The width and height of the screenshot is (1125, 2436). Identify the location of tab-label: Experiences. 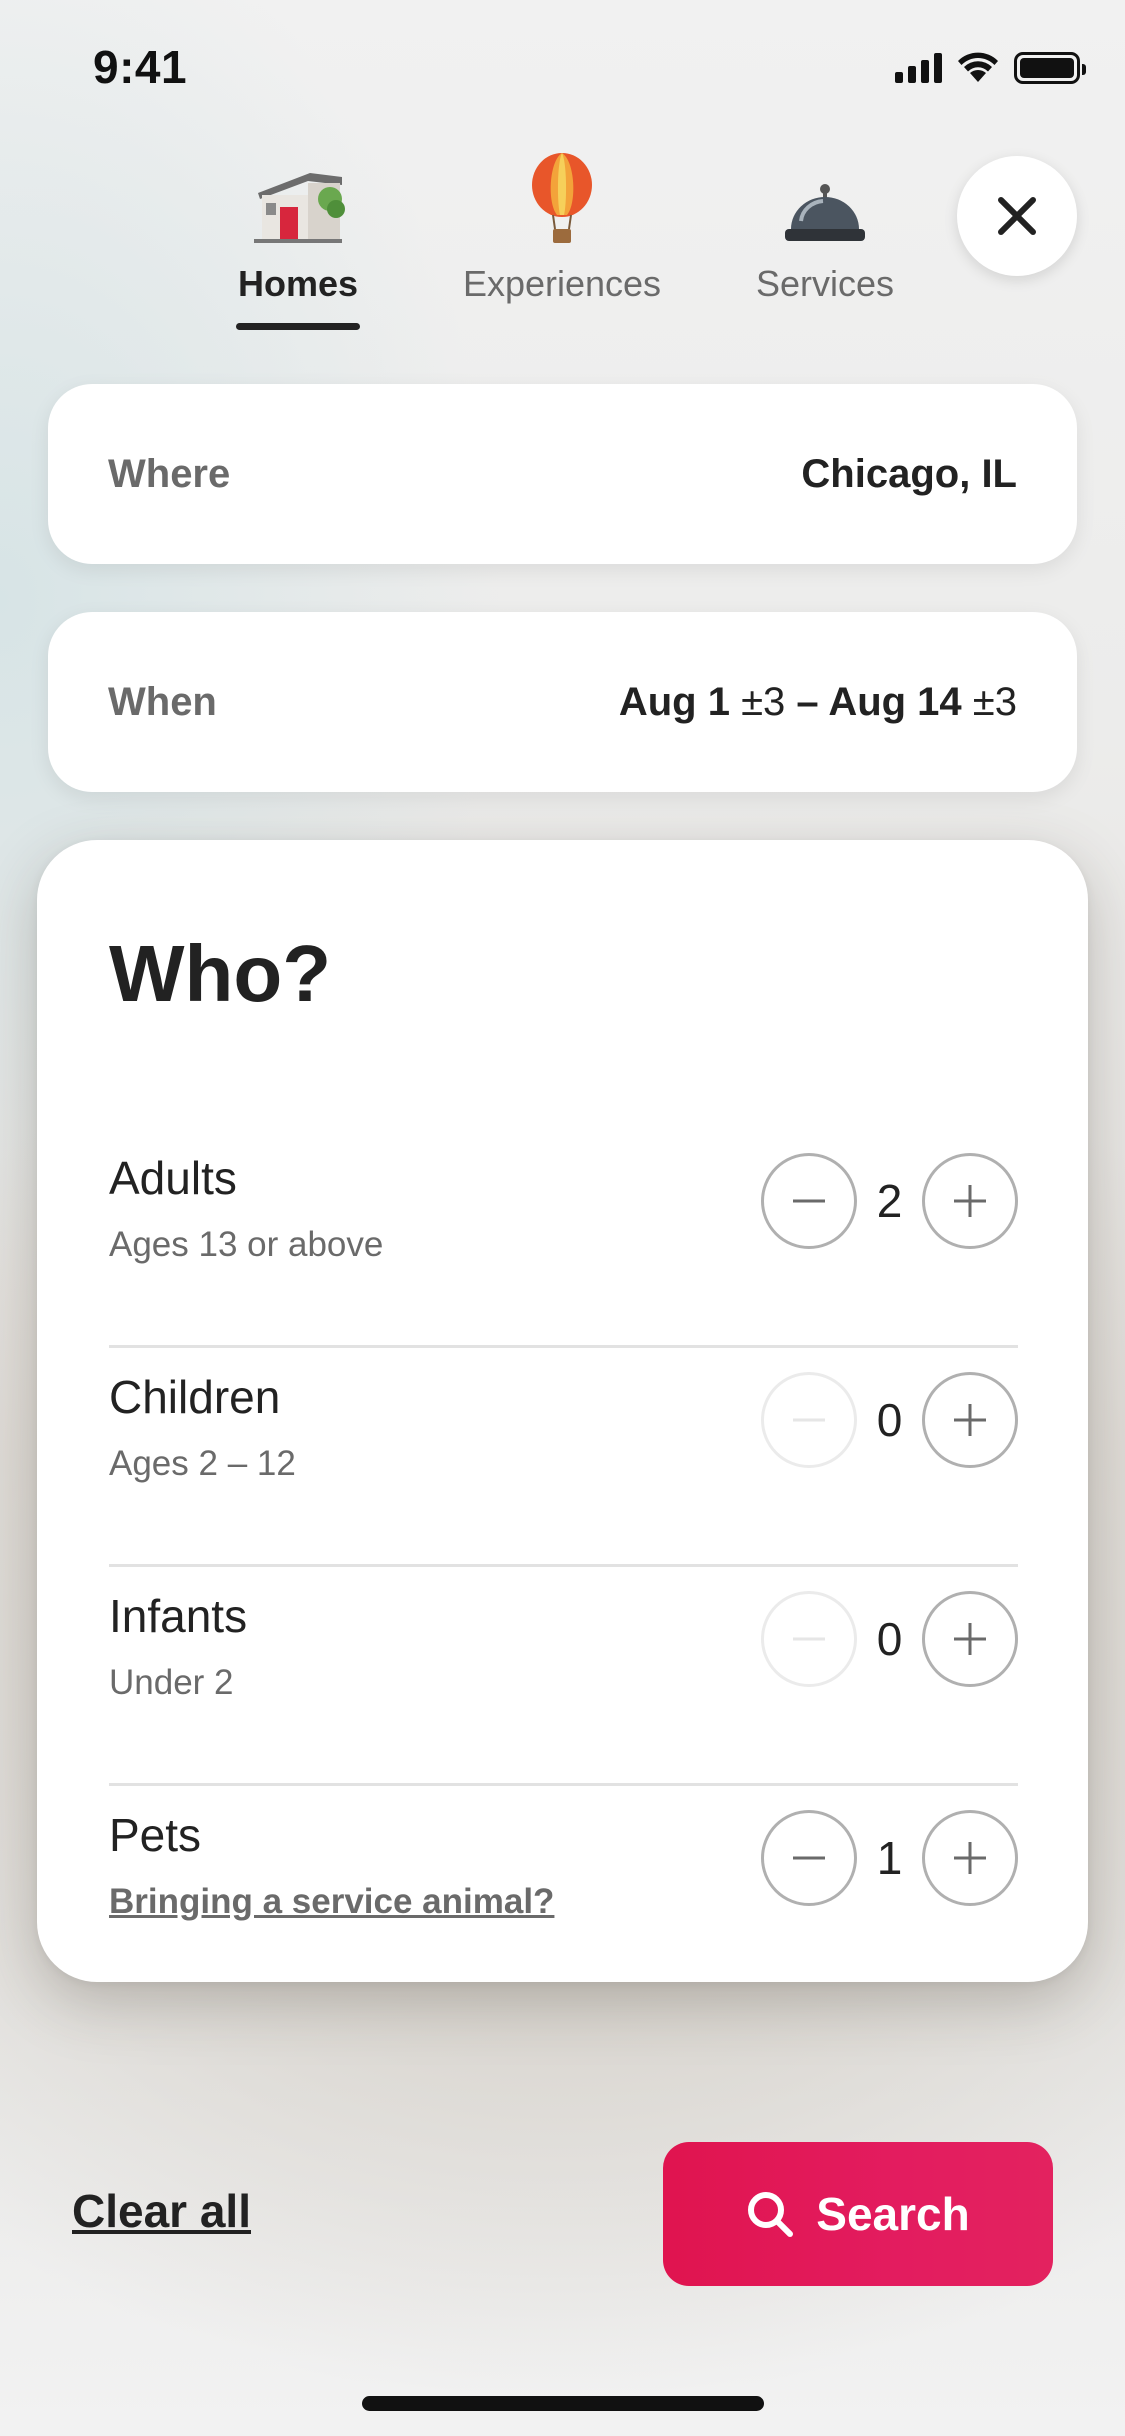
(562, 283).